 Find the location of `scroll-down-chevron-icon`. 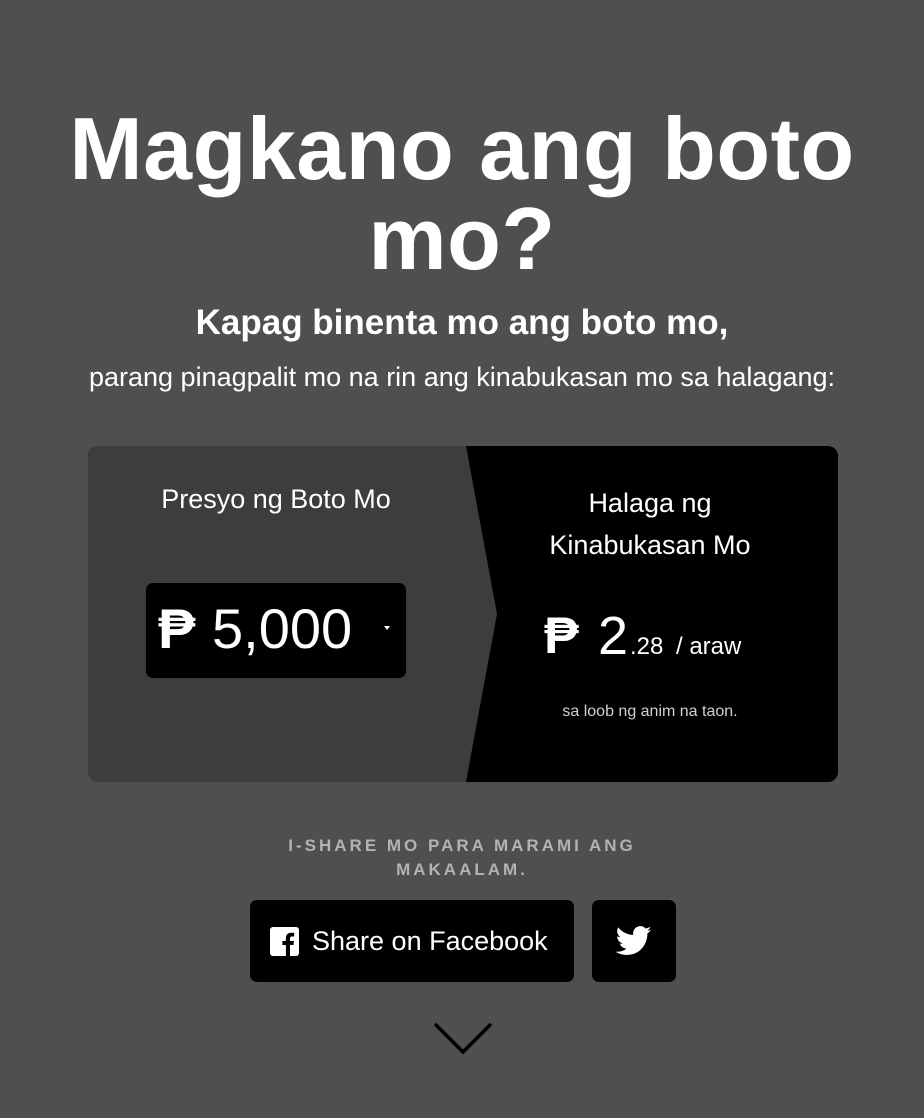

scroll-down-chevron-icon is located at coordinates (463, 1039).